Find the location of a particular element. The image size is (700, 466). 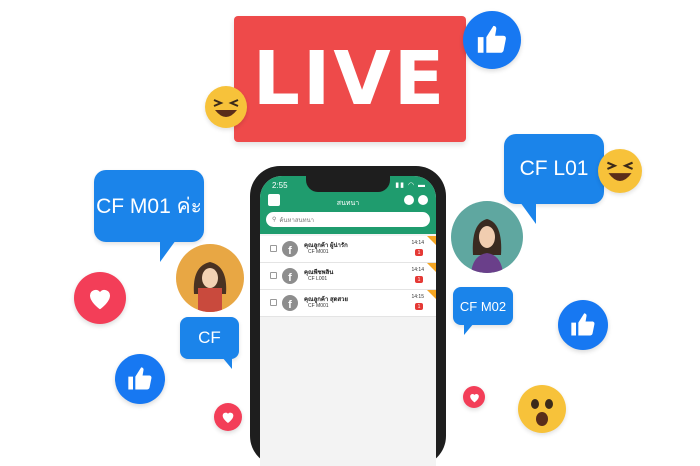

chat-list-item: f คุณพีชพลิน CF L001 14:14 1 is located at coordinates (348, 276).